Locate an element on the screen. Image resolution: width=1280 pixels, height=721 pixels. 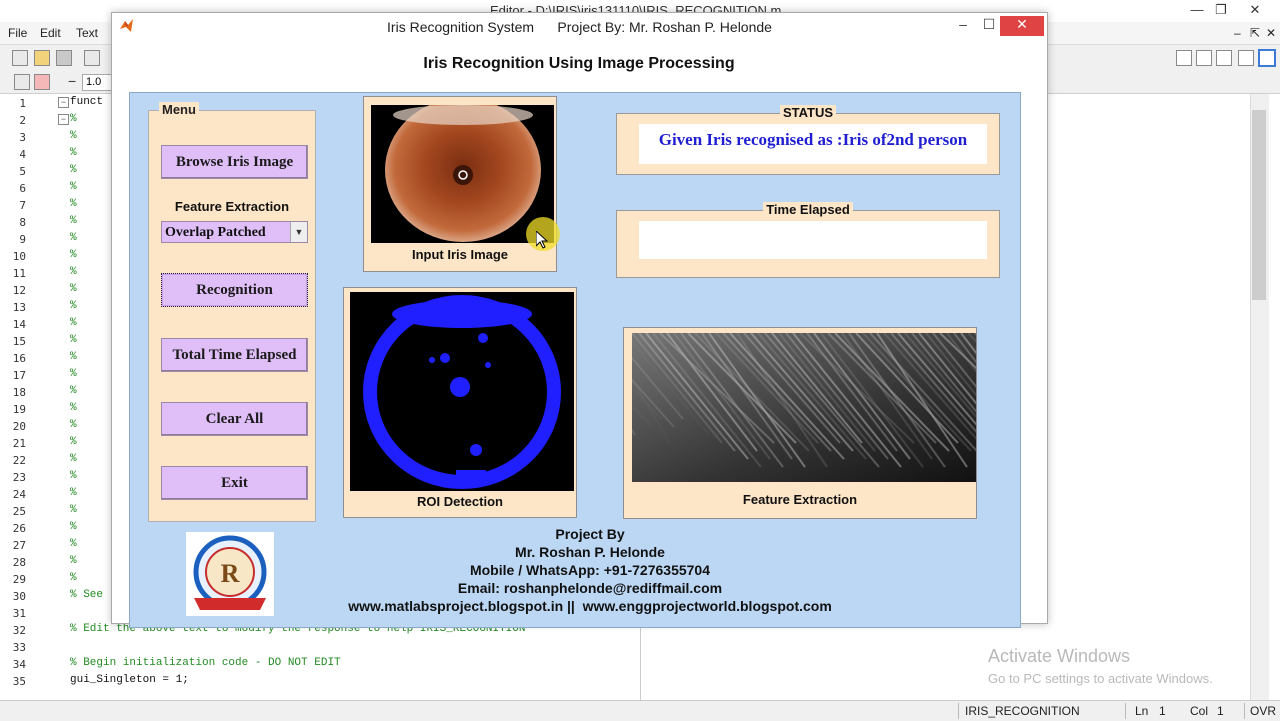
cell-remove-icon is located at coordinates (42, 82).